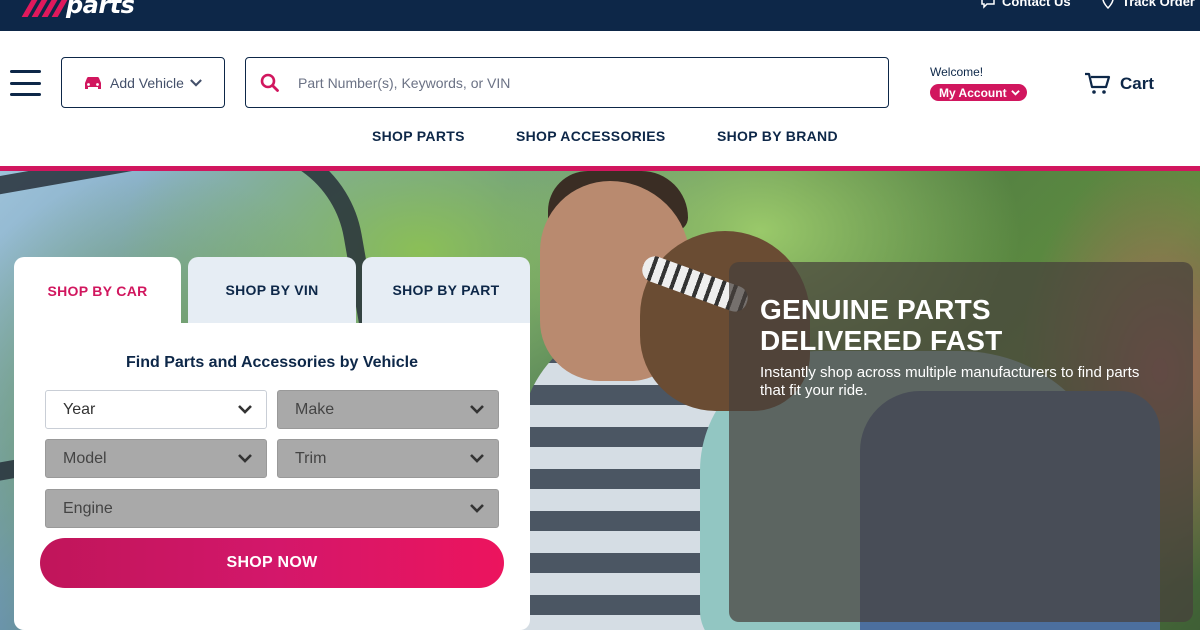 Image resolution: width=1200 pixels, height=630 pixels. Describe the element at coordinates (591, 136) in the screenshot. I see `nav-shop-accessories: SHOP ACCESSORIES` at that location.